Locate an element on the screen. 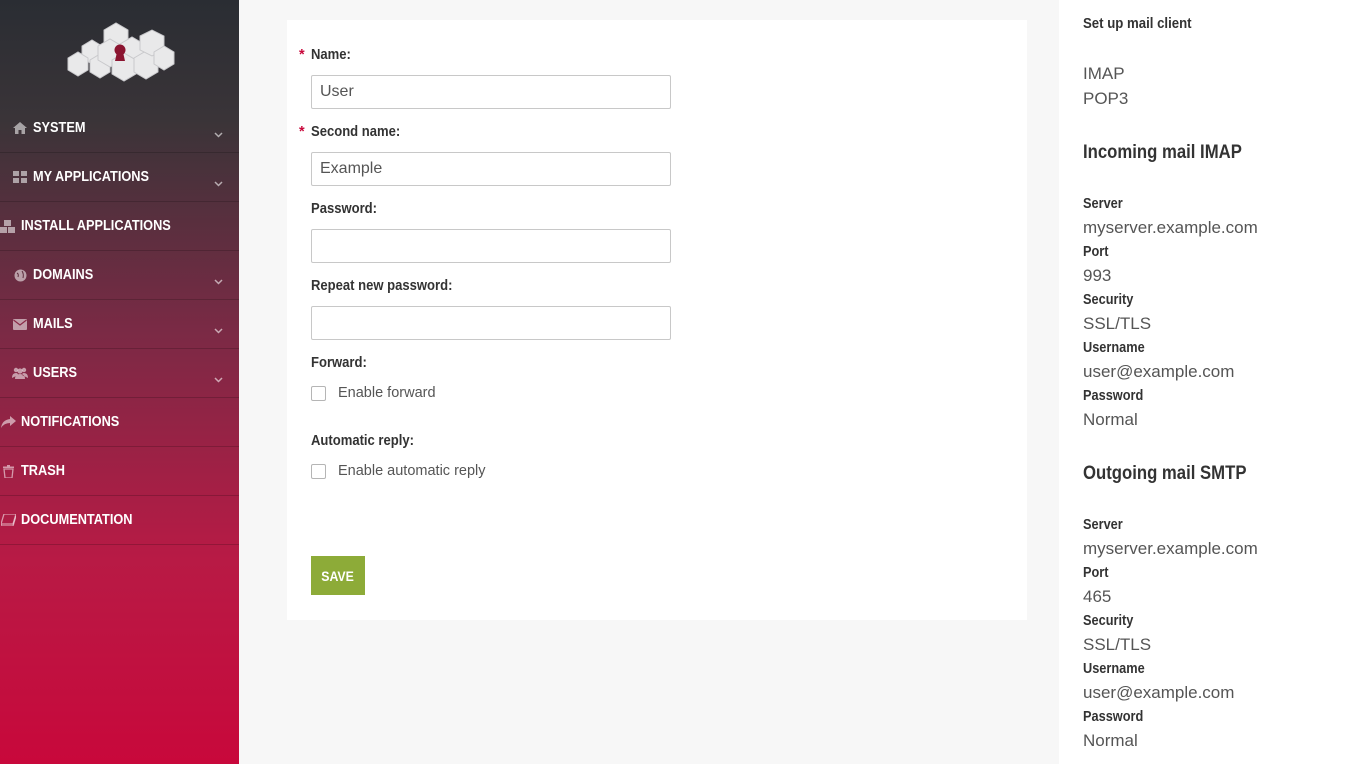 This screenshot has width=1348, height=764. outgoing-security-value: SSL/TLS is located at coordinates (1117, 644).